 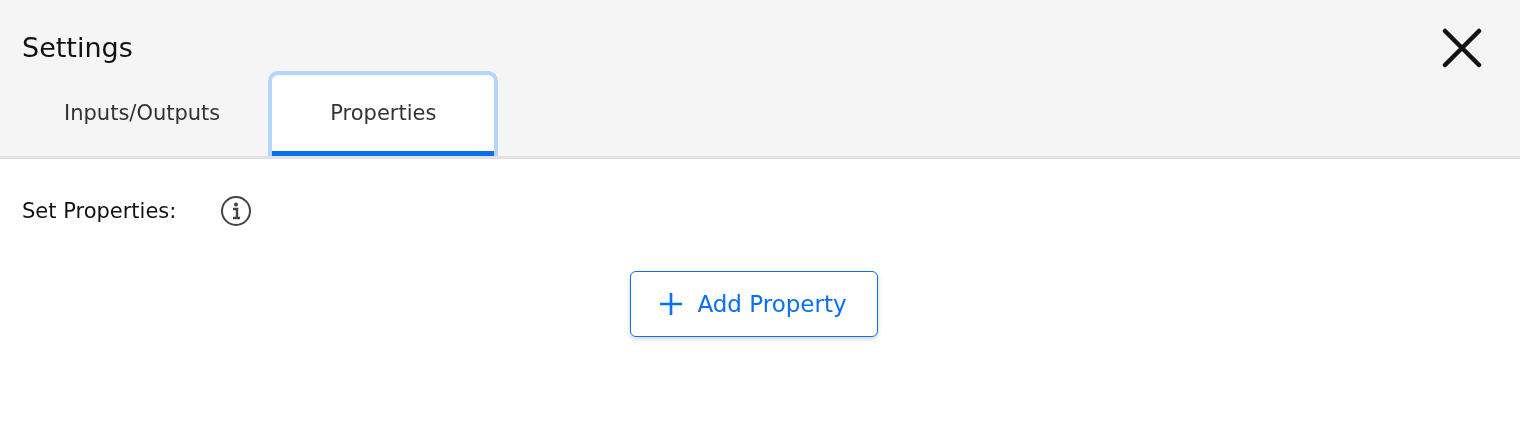 I want to click on close-icon, so click(x=1462, y=47).